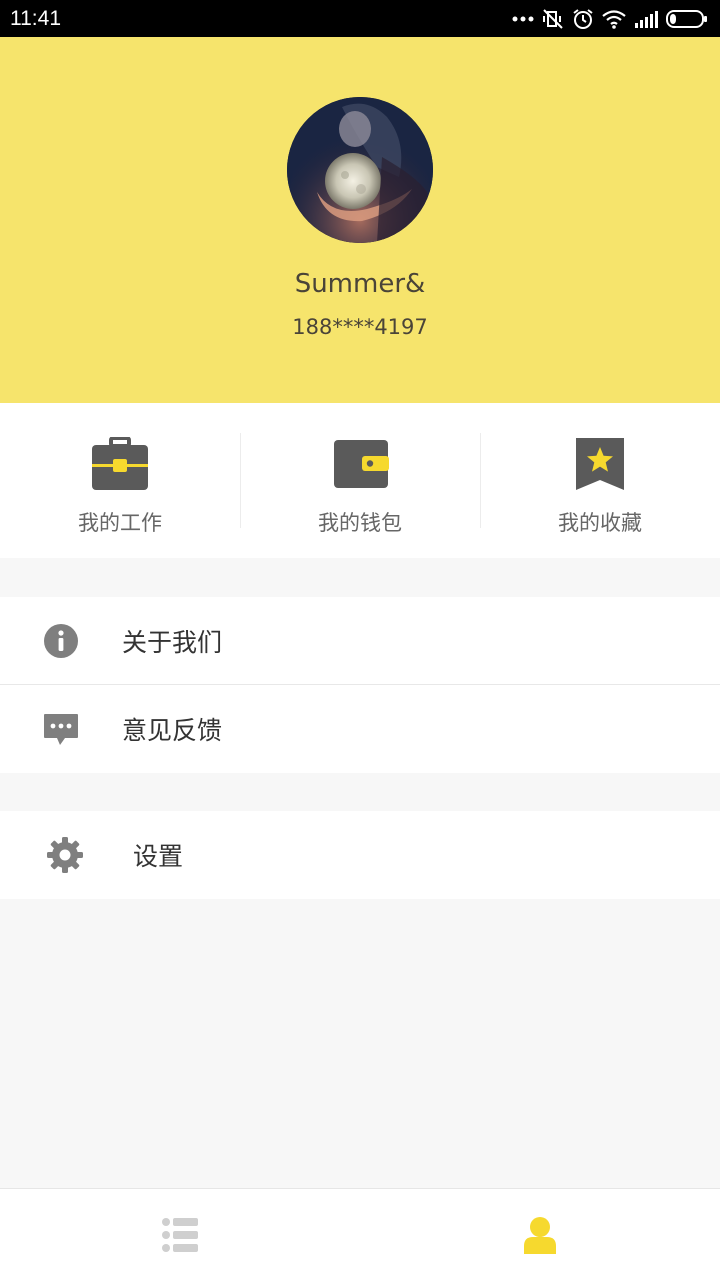 This screenshot has height=1280, width=720. I want to click on my-wallet-label: 我的钱包, so click(360, 523).